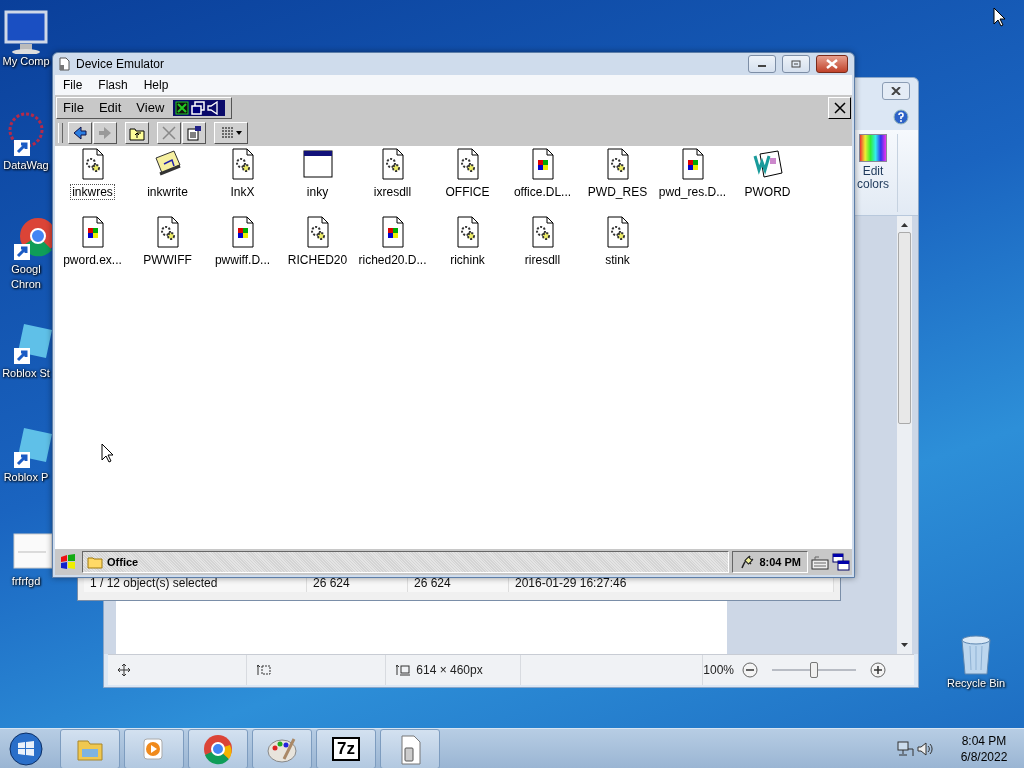 The image size is (1024, 768). I want to click on start-button, so click(26, 748).